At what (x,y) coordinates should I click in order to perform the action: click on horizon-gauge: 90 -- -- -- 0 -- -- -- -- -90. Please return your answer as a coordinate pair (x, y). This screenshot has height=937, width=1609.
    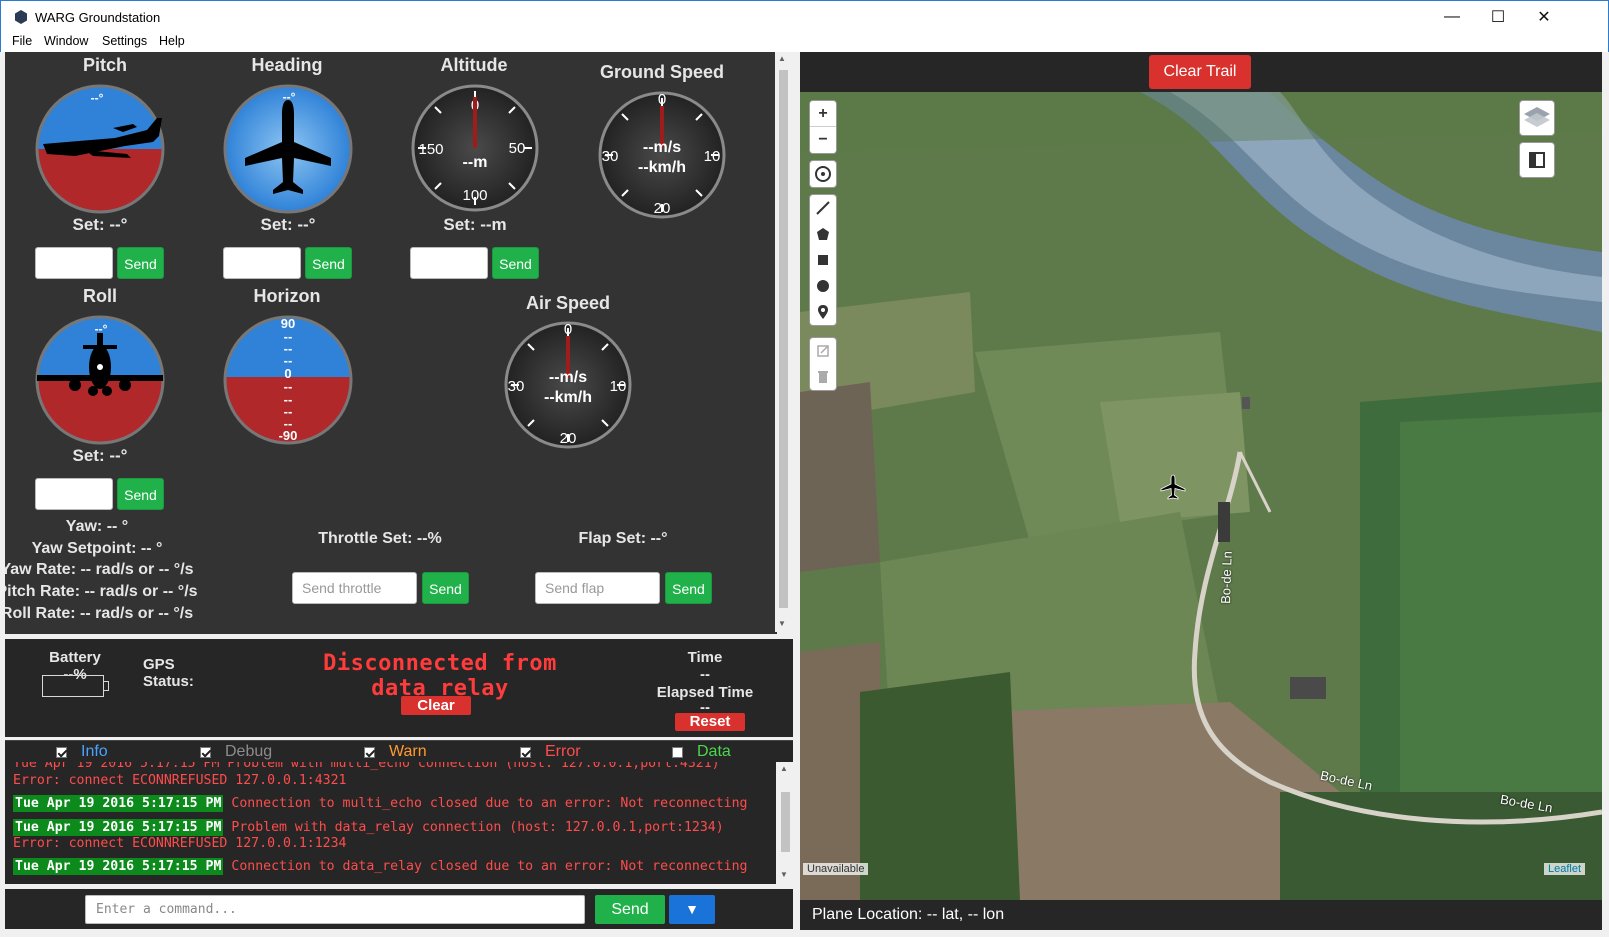
    Looking at the image, I should click on (288, 380).